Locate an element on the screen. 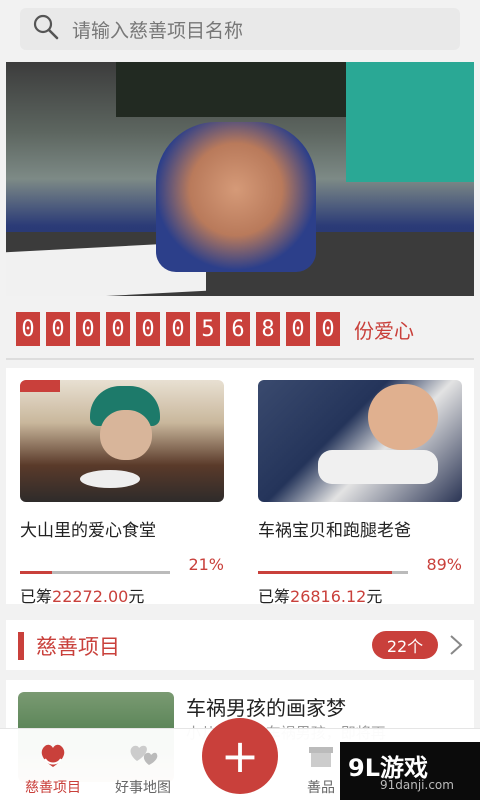 The width and height of the screenshot is (480, 800). section-title: 慈善项目 is located at coordinates (78, 647).